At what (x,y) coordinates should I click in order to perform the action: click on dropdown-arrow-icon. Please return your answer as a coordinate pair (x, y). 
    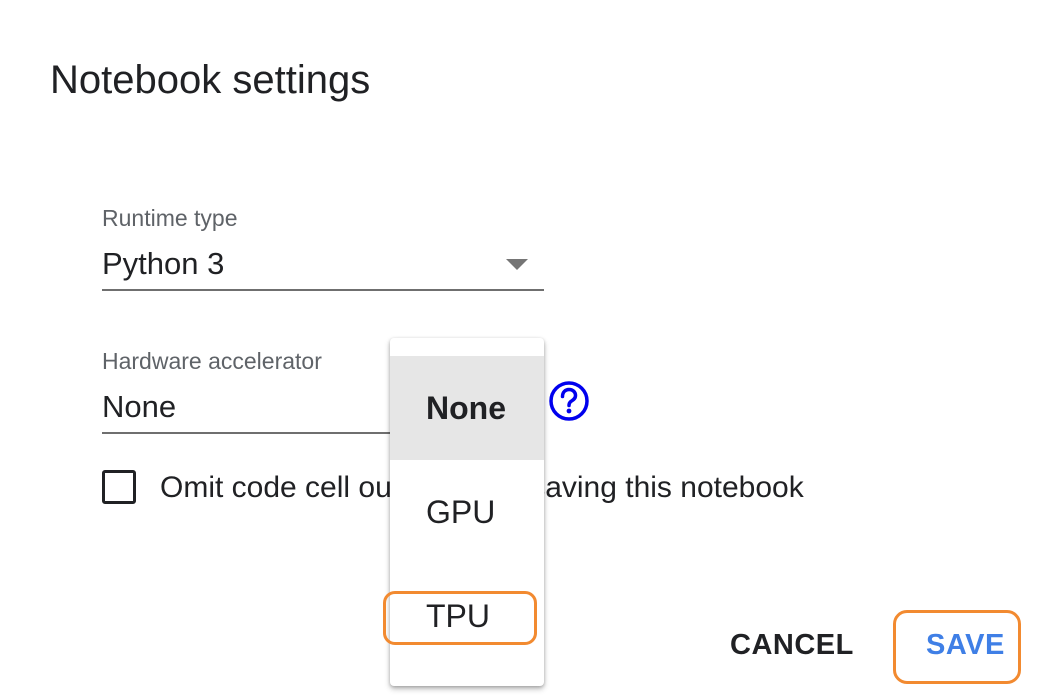
    Looking at the image, I should click on (517, 264).